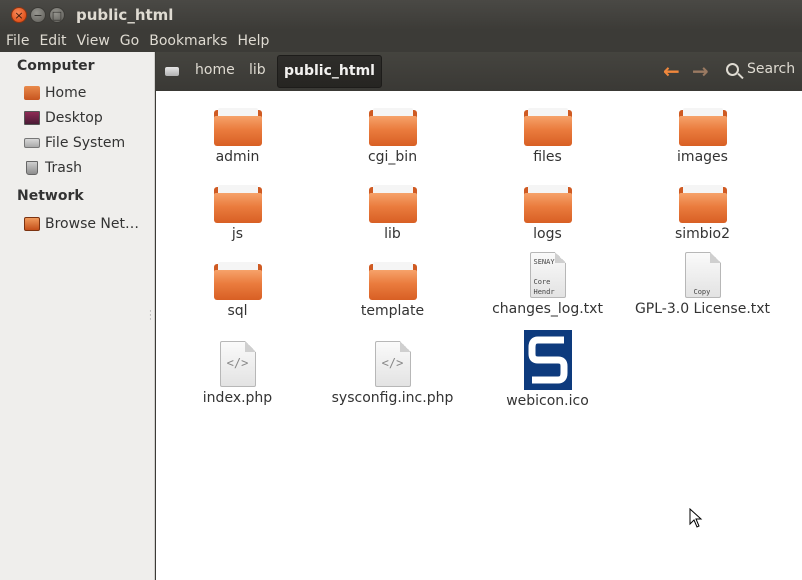 Image resolution: width=802 pixels, height=580 pixels. I want to click on title-bar: × − □ public_html, so click(401, 15).